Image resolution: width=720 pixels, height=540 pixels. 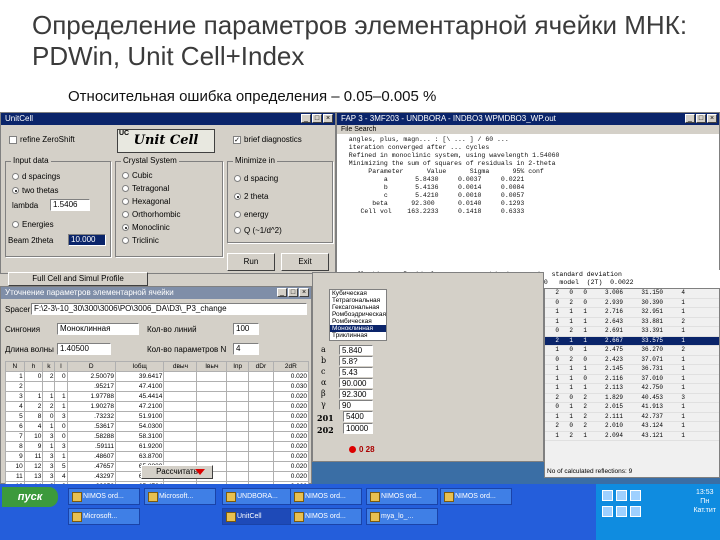 I want to click on table-row: 1 2 1 2.094 43.121 1, so click(x=632, y=436).